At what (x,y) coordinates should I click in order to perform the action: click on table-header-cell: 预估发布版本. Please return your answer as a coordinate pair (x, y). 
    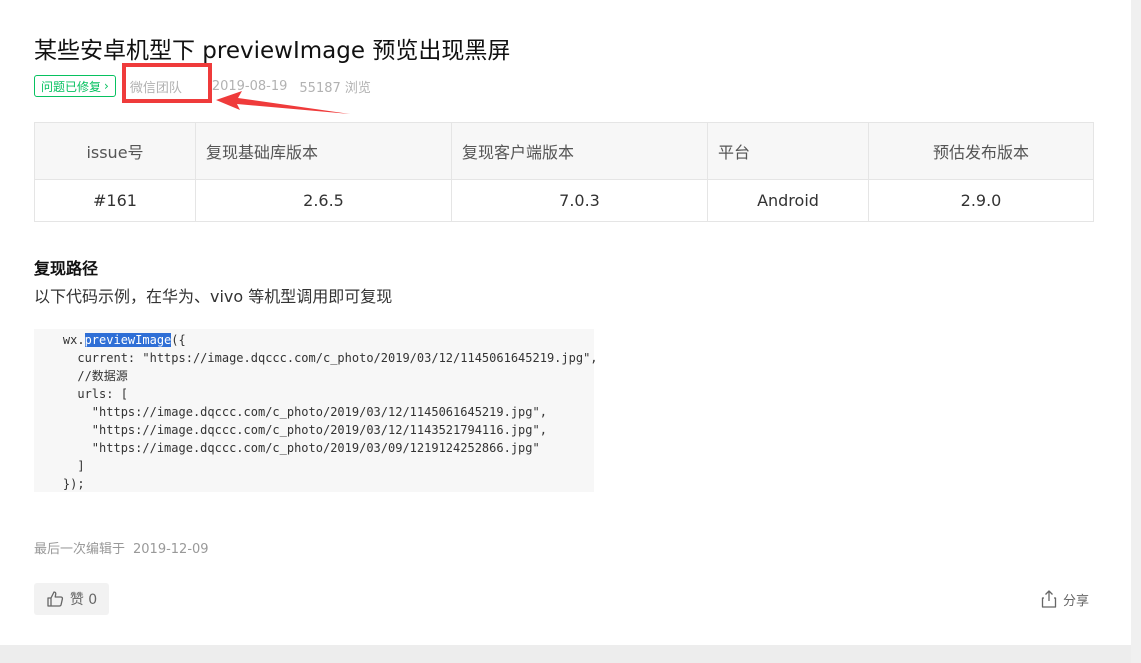
    Looking at the image, I should click on (981, 151).